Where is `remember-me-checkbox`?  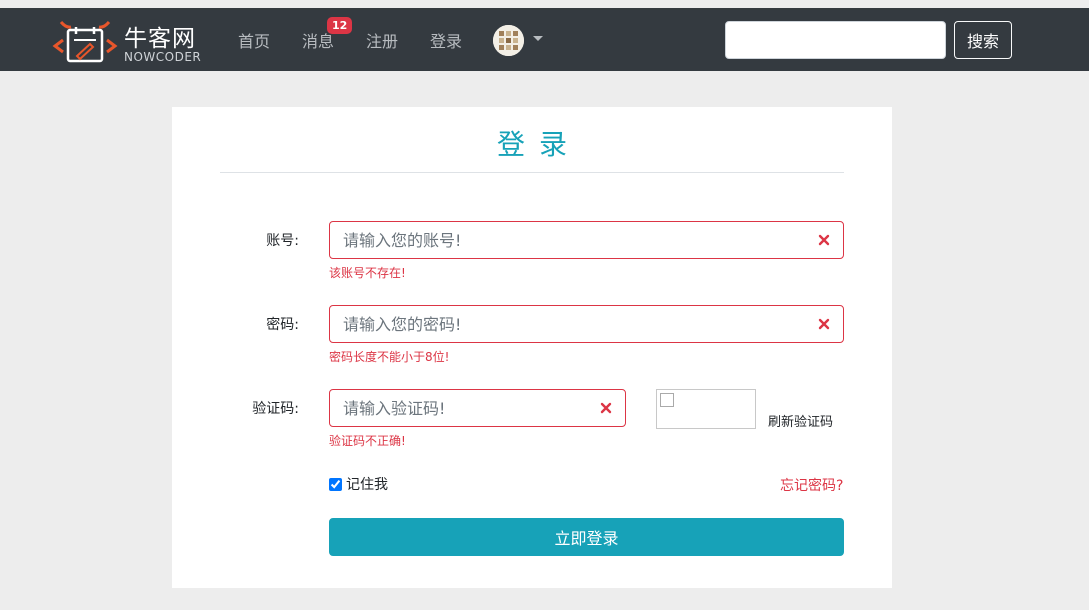
remember-me-checkbox is located at coordinates (335, 484).